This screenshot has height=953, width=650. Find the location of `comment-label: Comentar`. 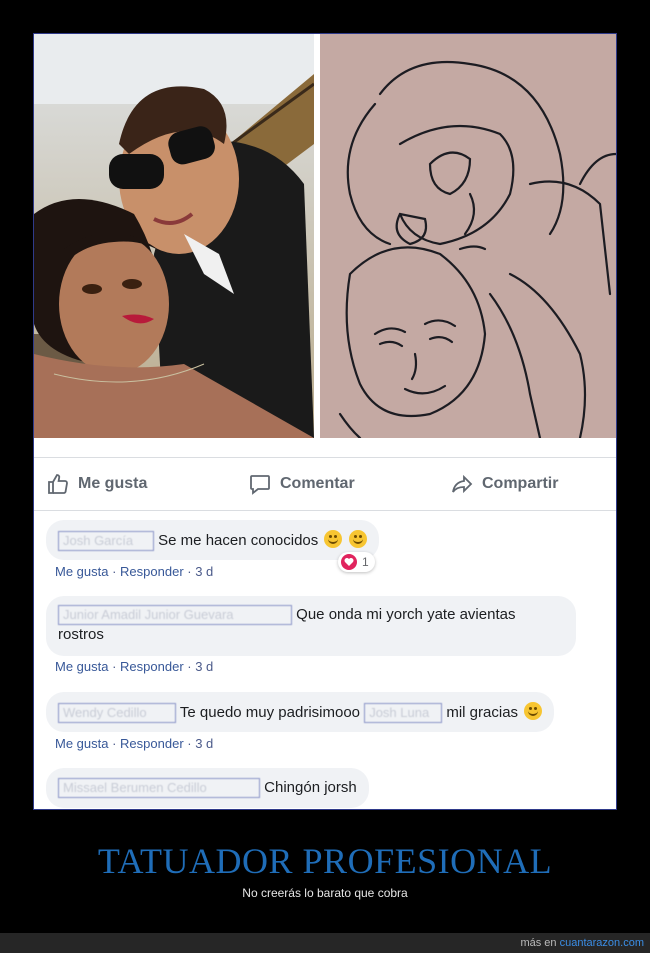

comment-label: Comentar is located at coordinates (317, 483).